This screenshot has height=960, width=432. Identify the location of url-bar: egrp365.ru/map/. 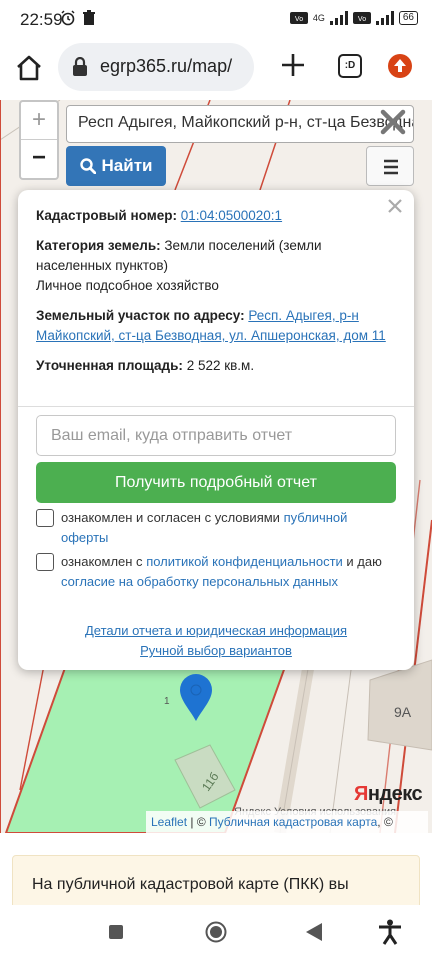
(156, 67).